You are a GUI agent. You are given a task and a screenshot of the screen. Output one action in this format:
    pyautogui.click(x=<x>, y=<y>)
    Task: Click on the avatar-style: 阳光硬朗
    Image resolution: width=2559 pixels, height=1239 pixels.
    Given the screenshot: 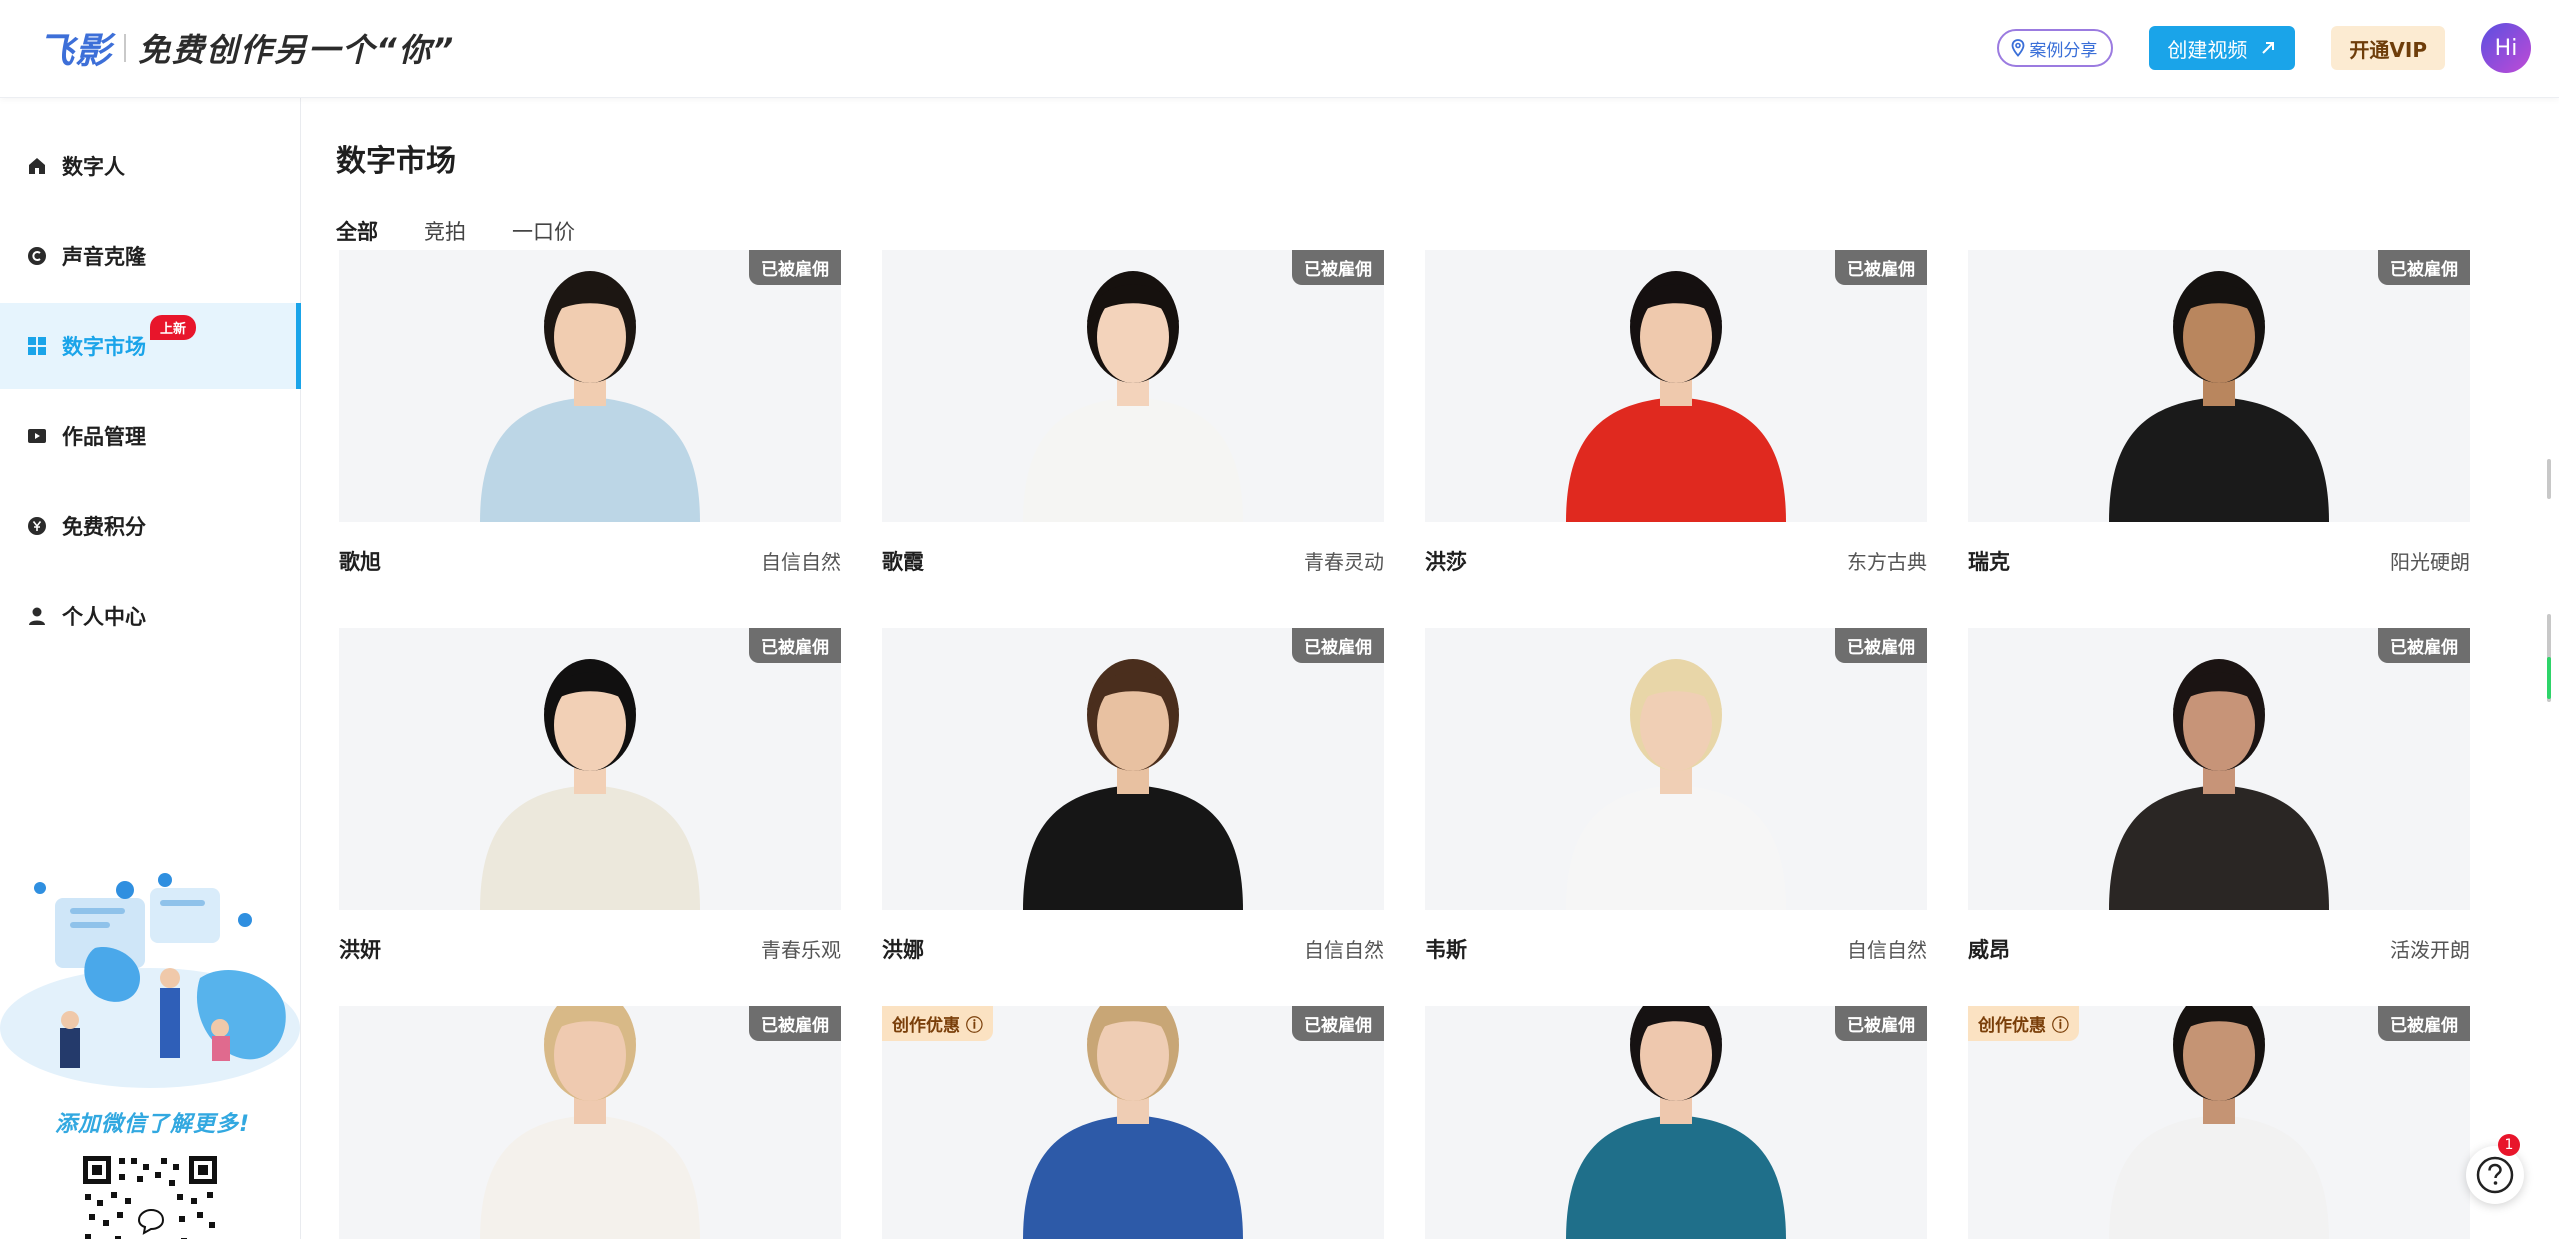 What is the action you would take?
    pyautogui.click(x=2430, y=562)
    